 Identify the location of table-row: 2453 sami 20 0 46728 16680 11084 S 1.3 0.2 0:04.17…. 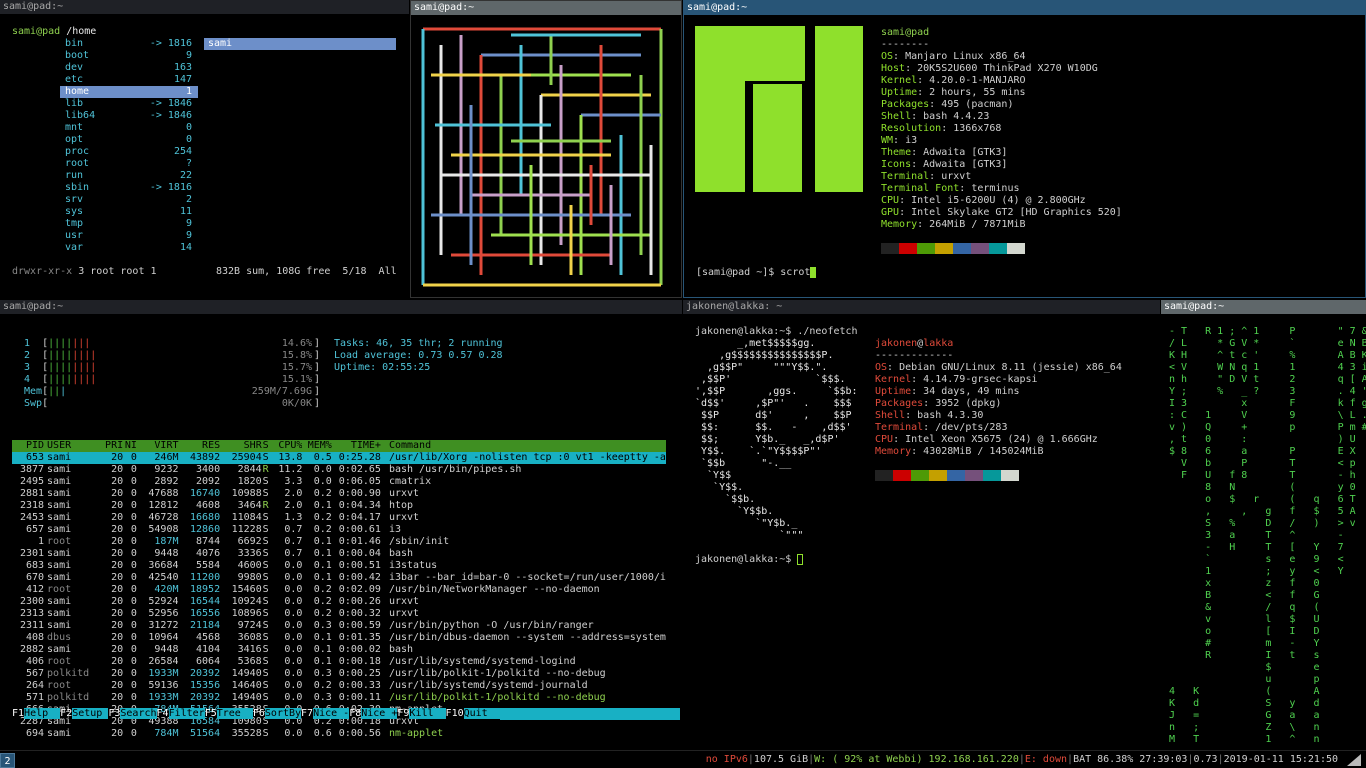
(339, 518).